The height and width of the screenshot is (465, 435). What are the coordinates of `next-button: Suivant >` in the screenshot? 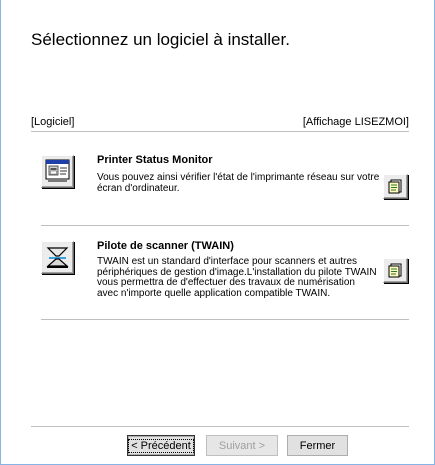 It's located at (242, 445).